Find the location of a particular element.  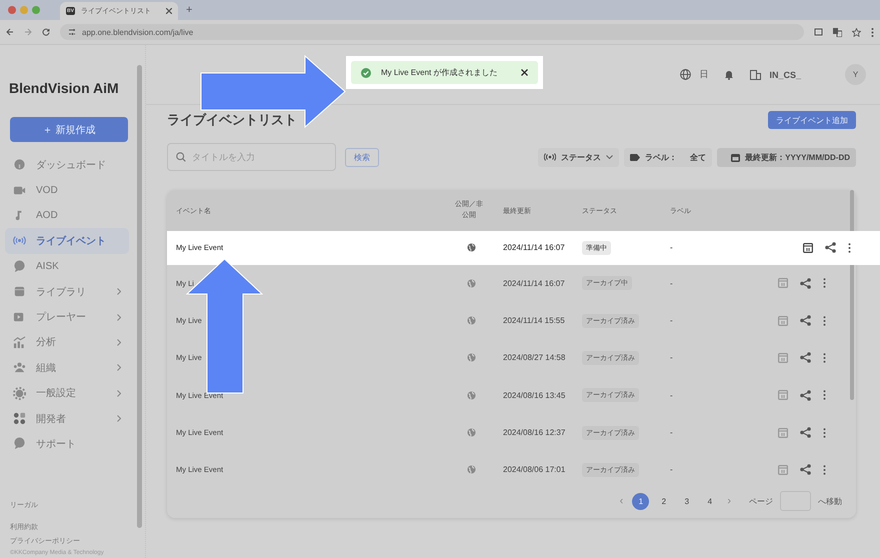

nav-item: AISK is located at coordinates (67, 266).